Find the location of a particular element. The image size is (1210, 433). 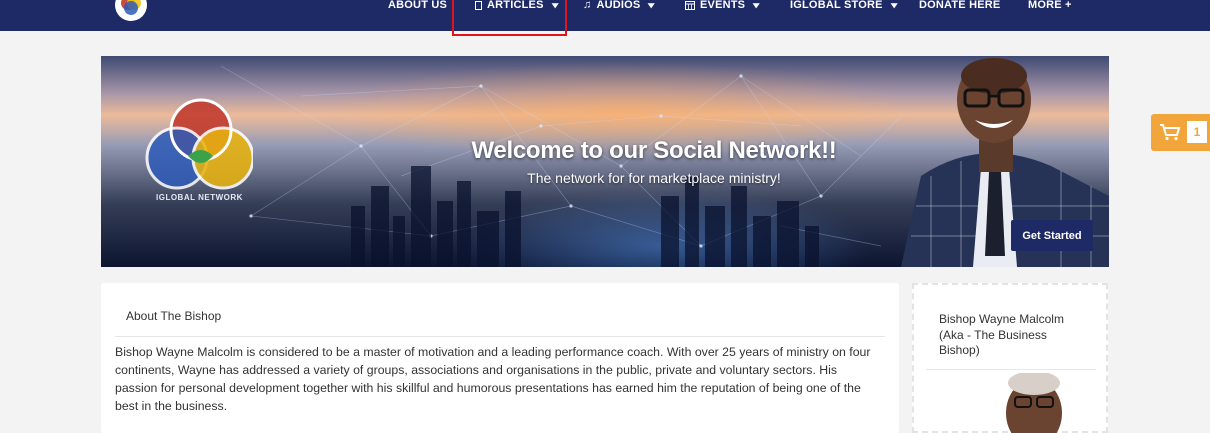

nav-audios: ♫ AUDIOS ▾ is located at coordinates (619, 6).